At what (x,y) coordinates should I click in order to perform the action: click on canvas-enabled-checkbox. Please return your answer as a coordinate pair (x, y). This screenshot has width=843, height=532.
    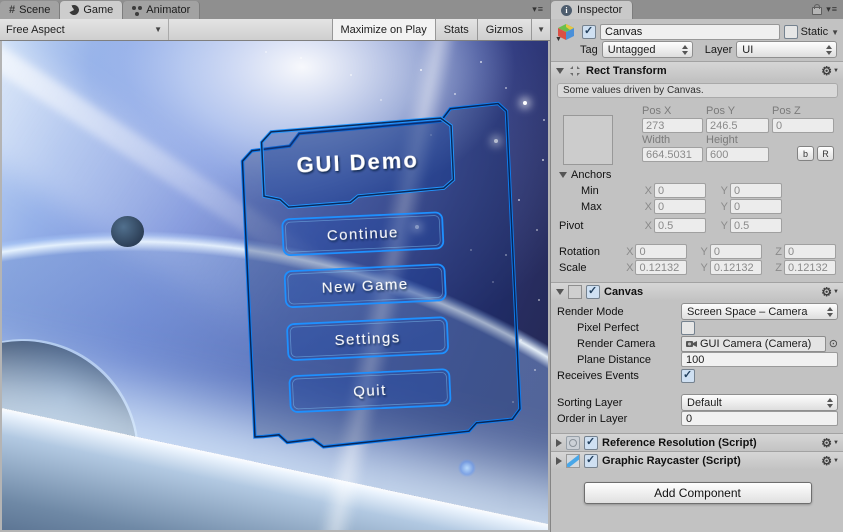
    Looking at the image, I should click on (593, 291).